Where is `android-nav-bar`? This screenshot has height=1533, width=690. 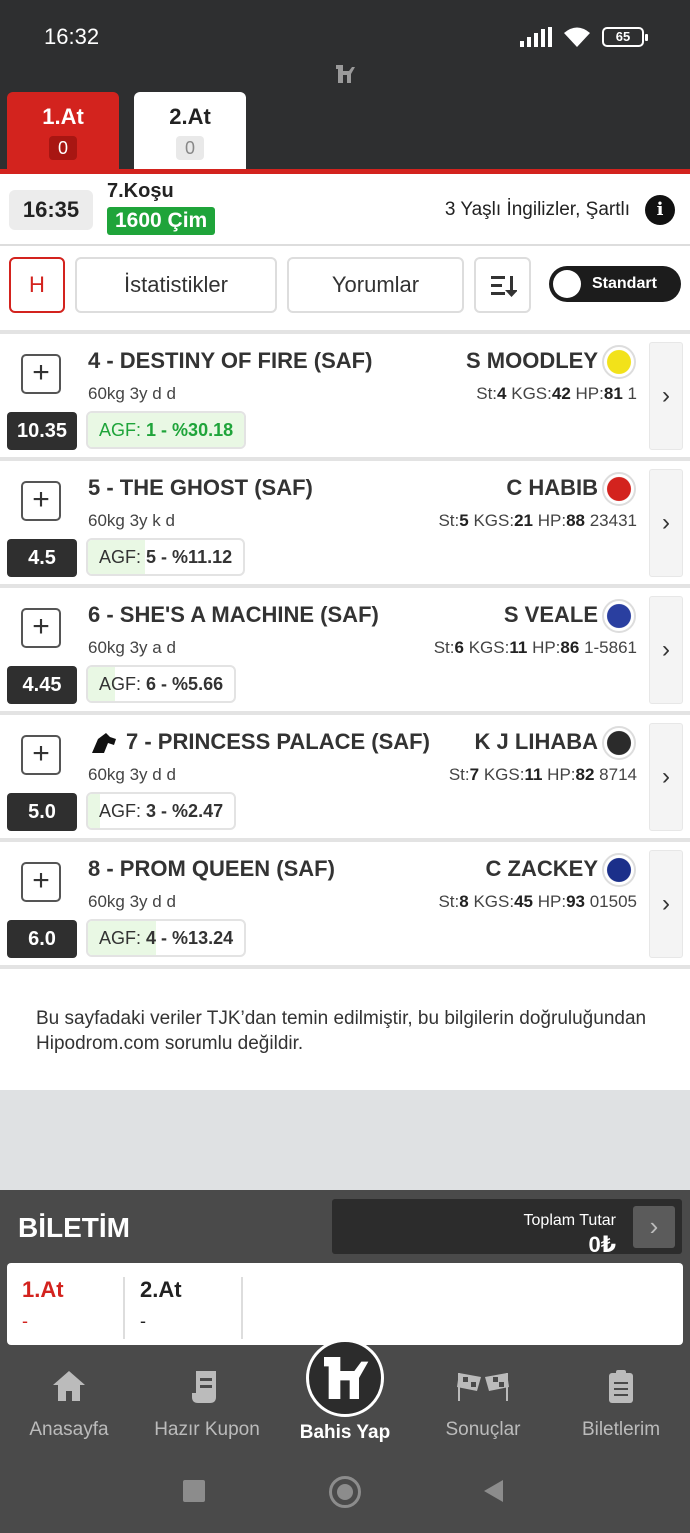 android-nav-bar is located at coordinates (345, 1495).